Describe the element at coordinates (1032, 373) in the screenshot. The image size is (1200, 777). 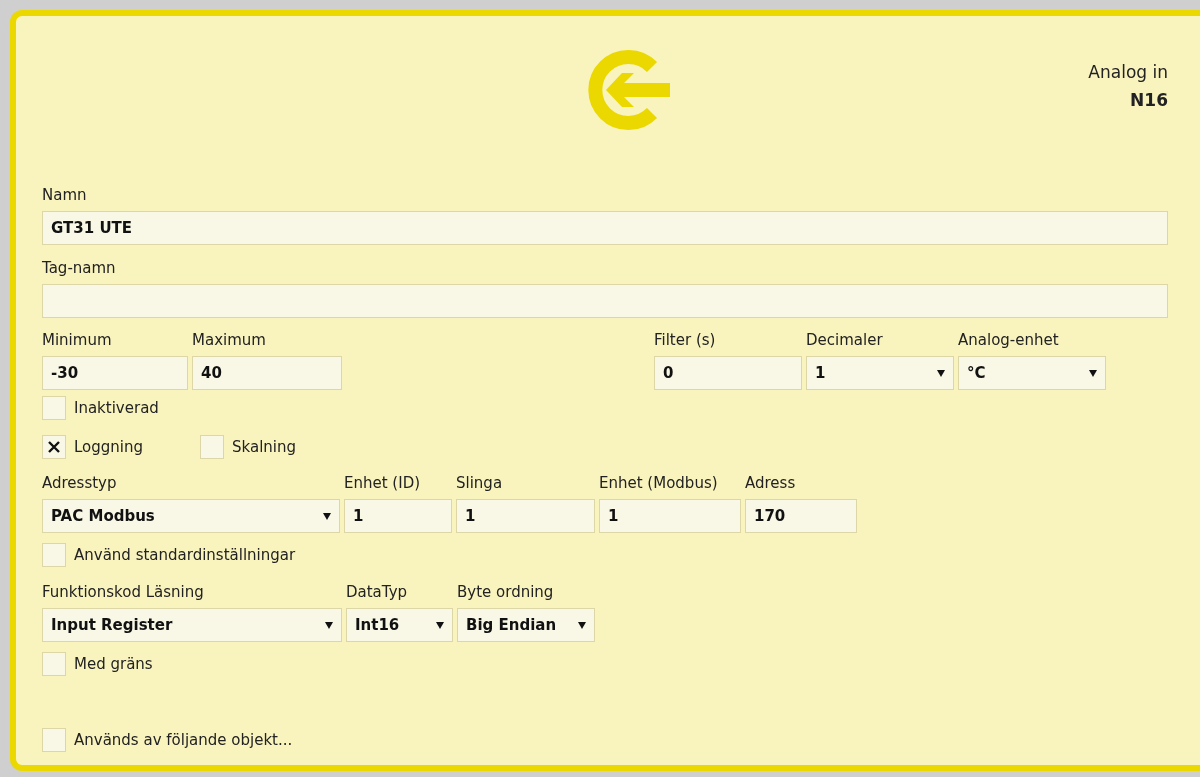
I see `dropdown: °C` at that location.